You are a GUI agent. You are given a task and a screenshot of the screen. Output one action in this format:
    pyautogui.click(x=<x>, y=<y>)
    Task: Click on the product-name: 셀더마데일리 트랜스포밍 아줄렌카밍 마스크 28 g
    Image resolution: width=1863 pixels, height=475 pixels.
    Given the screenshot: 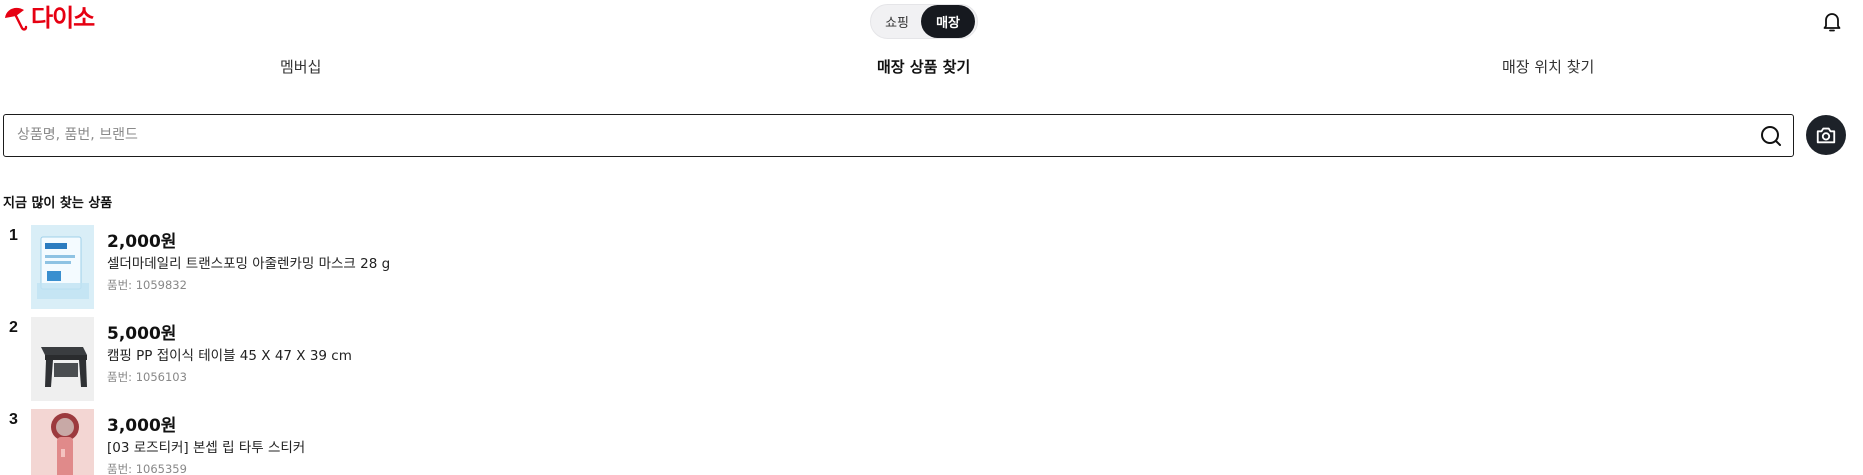 What is the action you would take?
    pyautogui.click(x=248, y=262)
    